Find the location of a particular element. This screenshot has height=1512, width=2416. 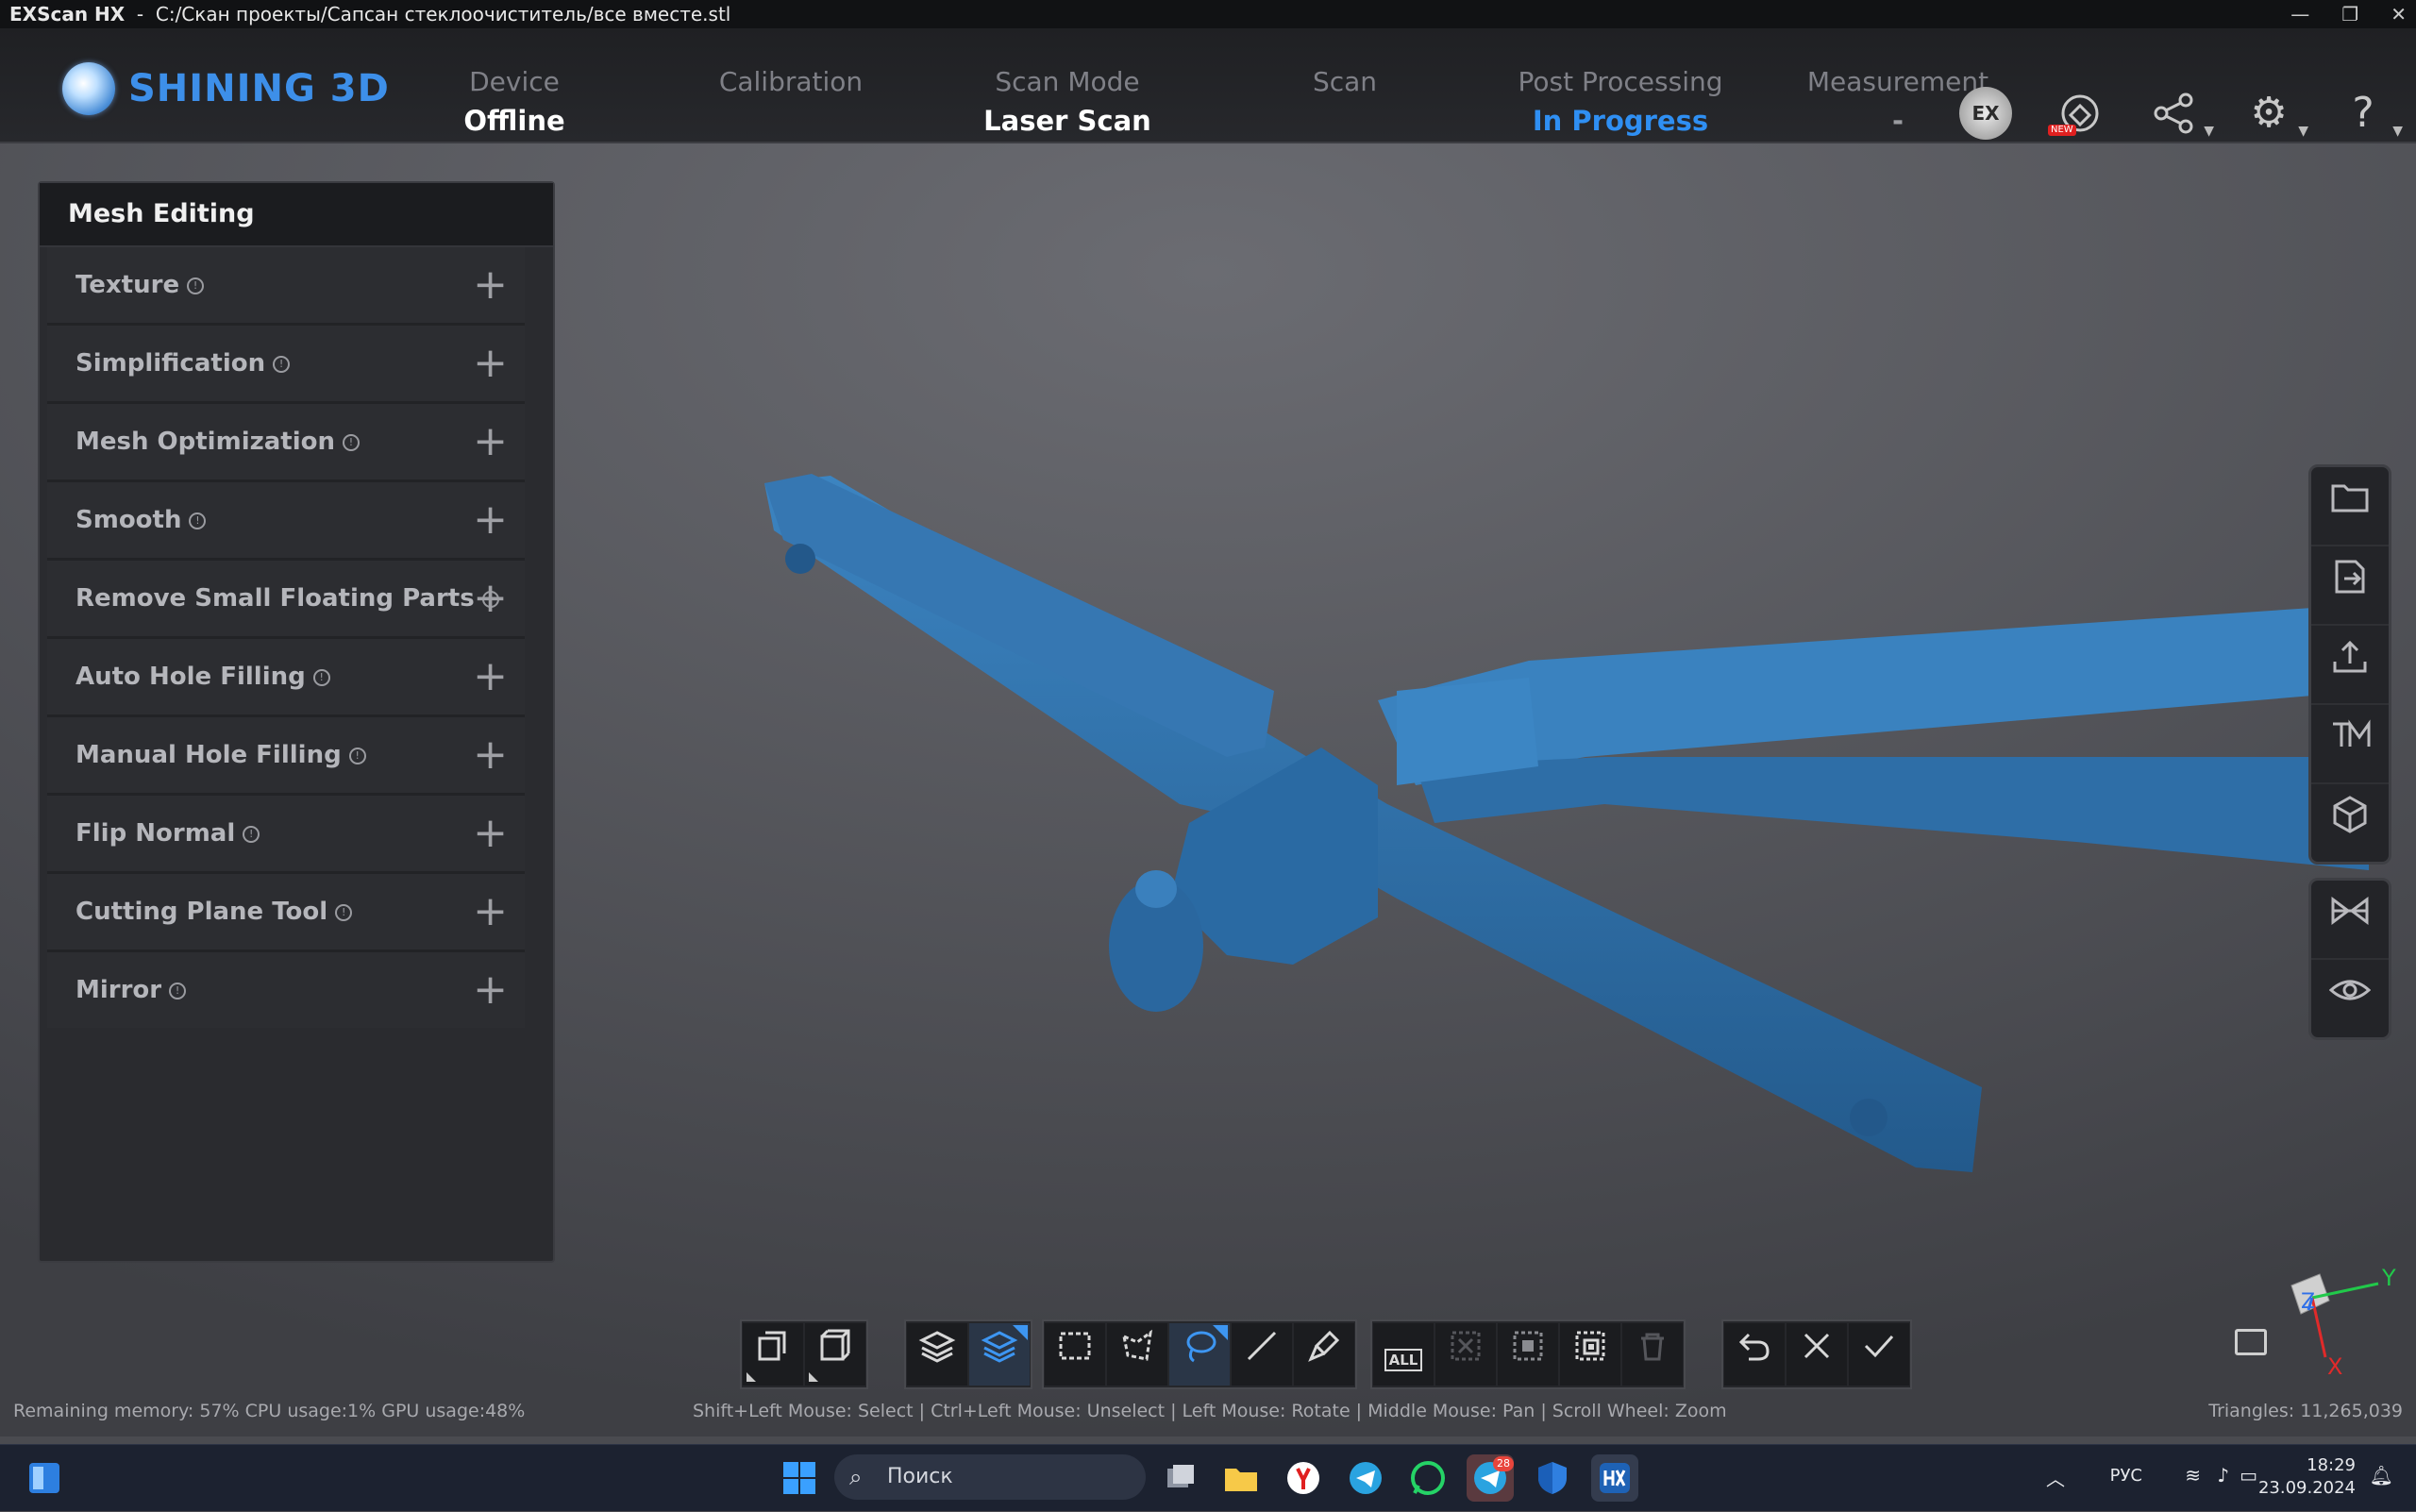

help-icon: ? ▼ is located at coordinates (2370, 113).